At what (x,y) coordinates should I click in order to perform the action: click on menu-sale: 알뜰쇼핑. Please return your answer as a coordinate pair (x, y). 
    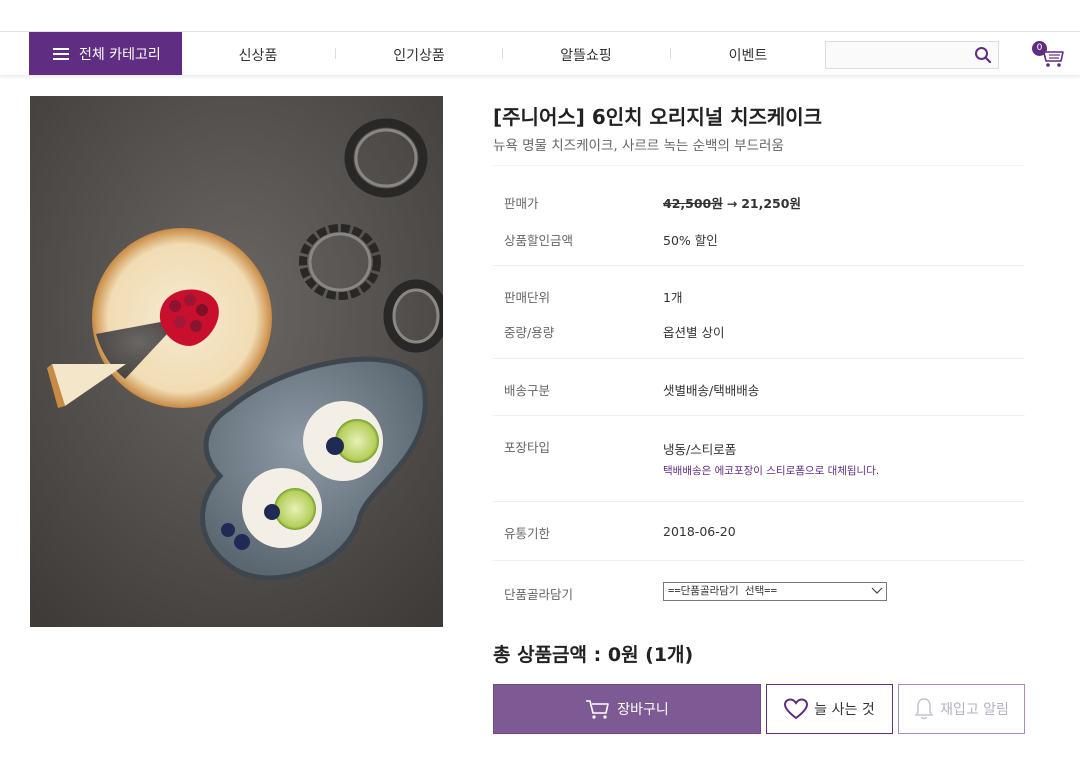
    Looking at the image, I should click on (586, 55).